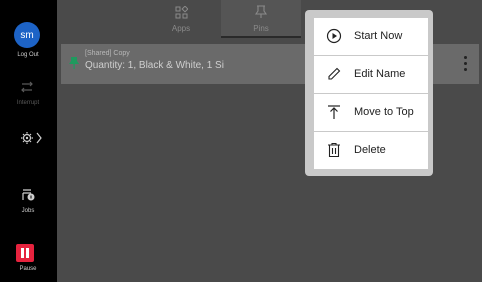  Describe the element at coordinates (28, 269) in the screenshot. I see `pause-label: Pause` at that location.